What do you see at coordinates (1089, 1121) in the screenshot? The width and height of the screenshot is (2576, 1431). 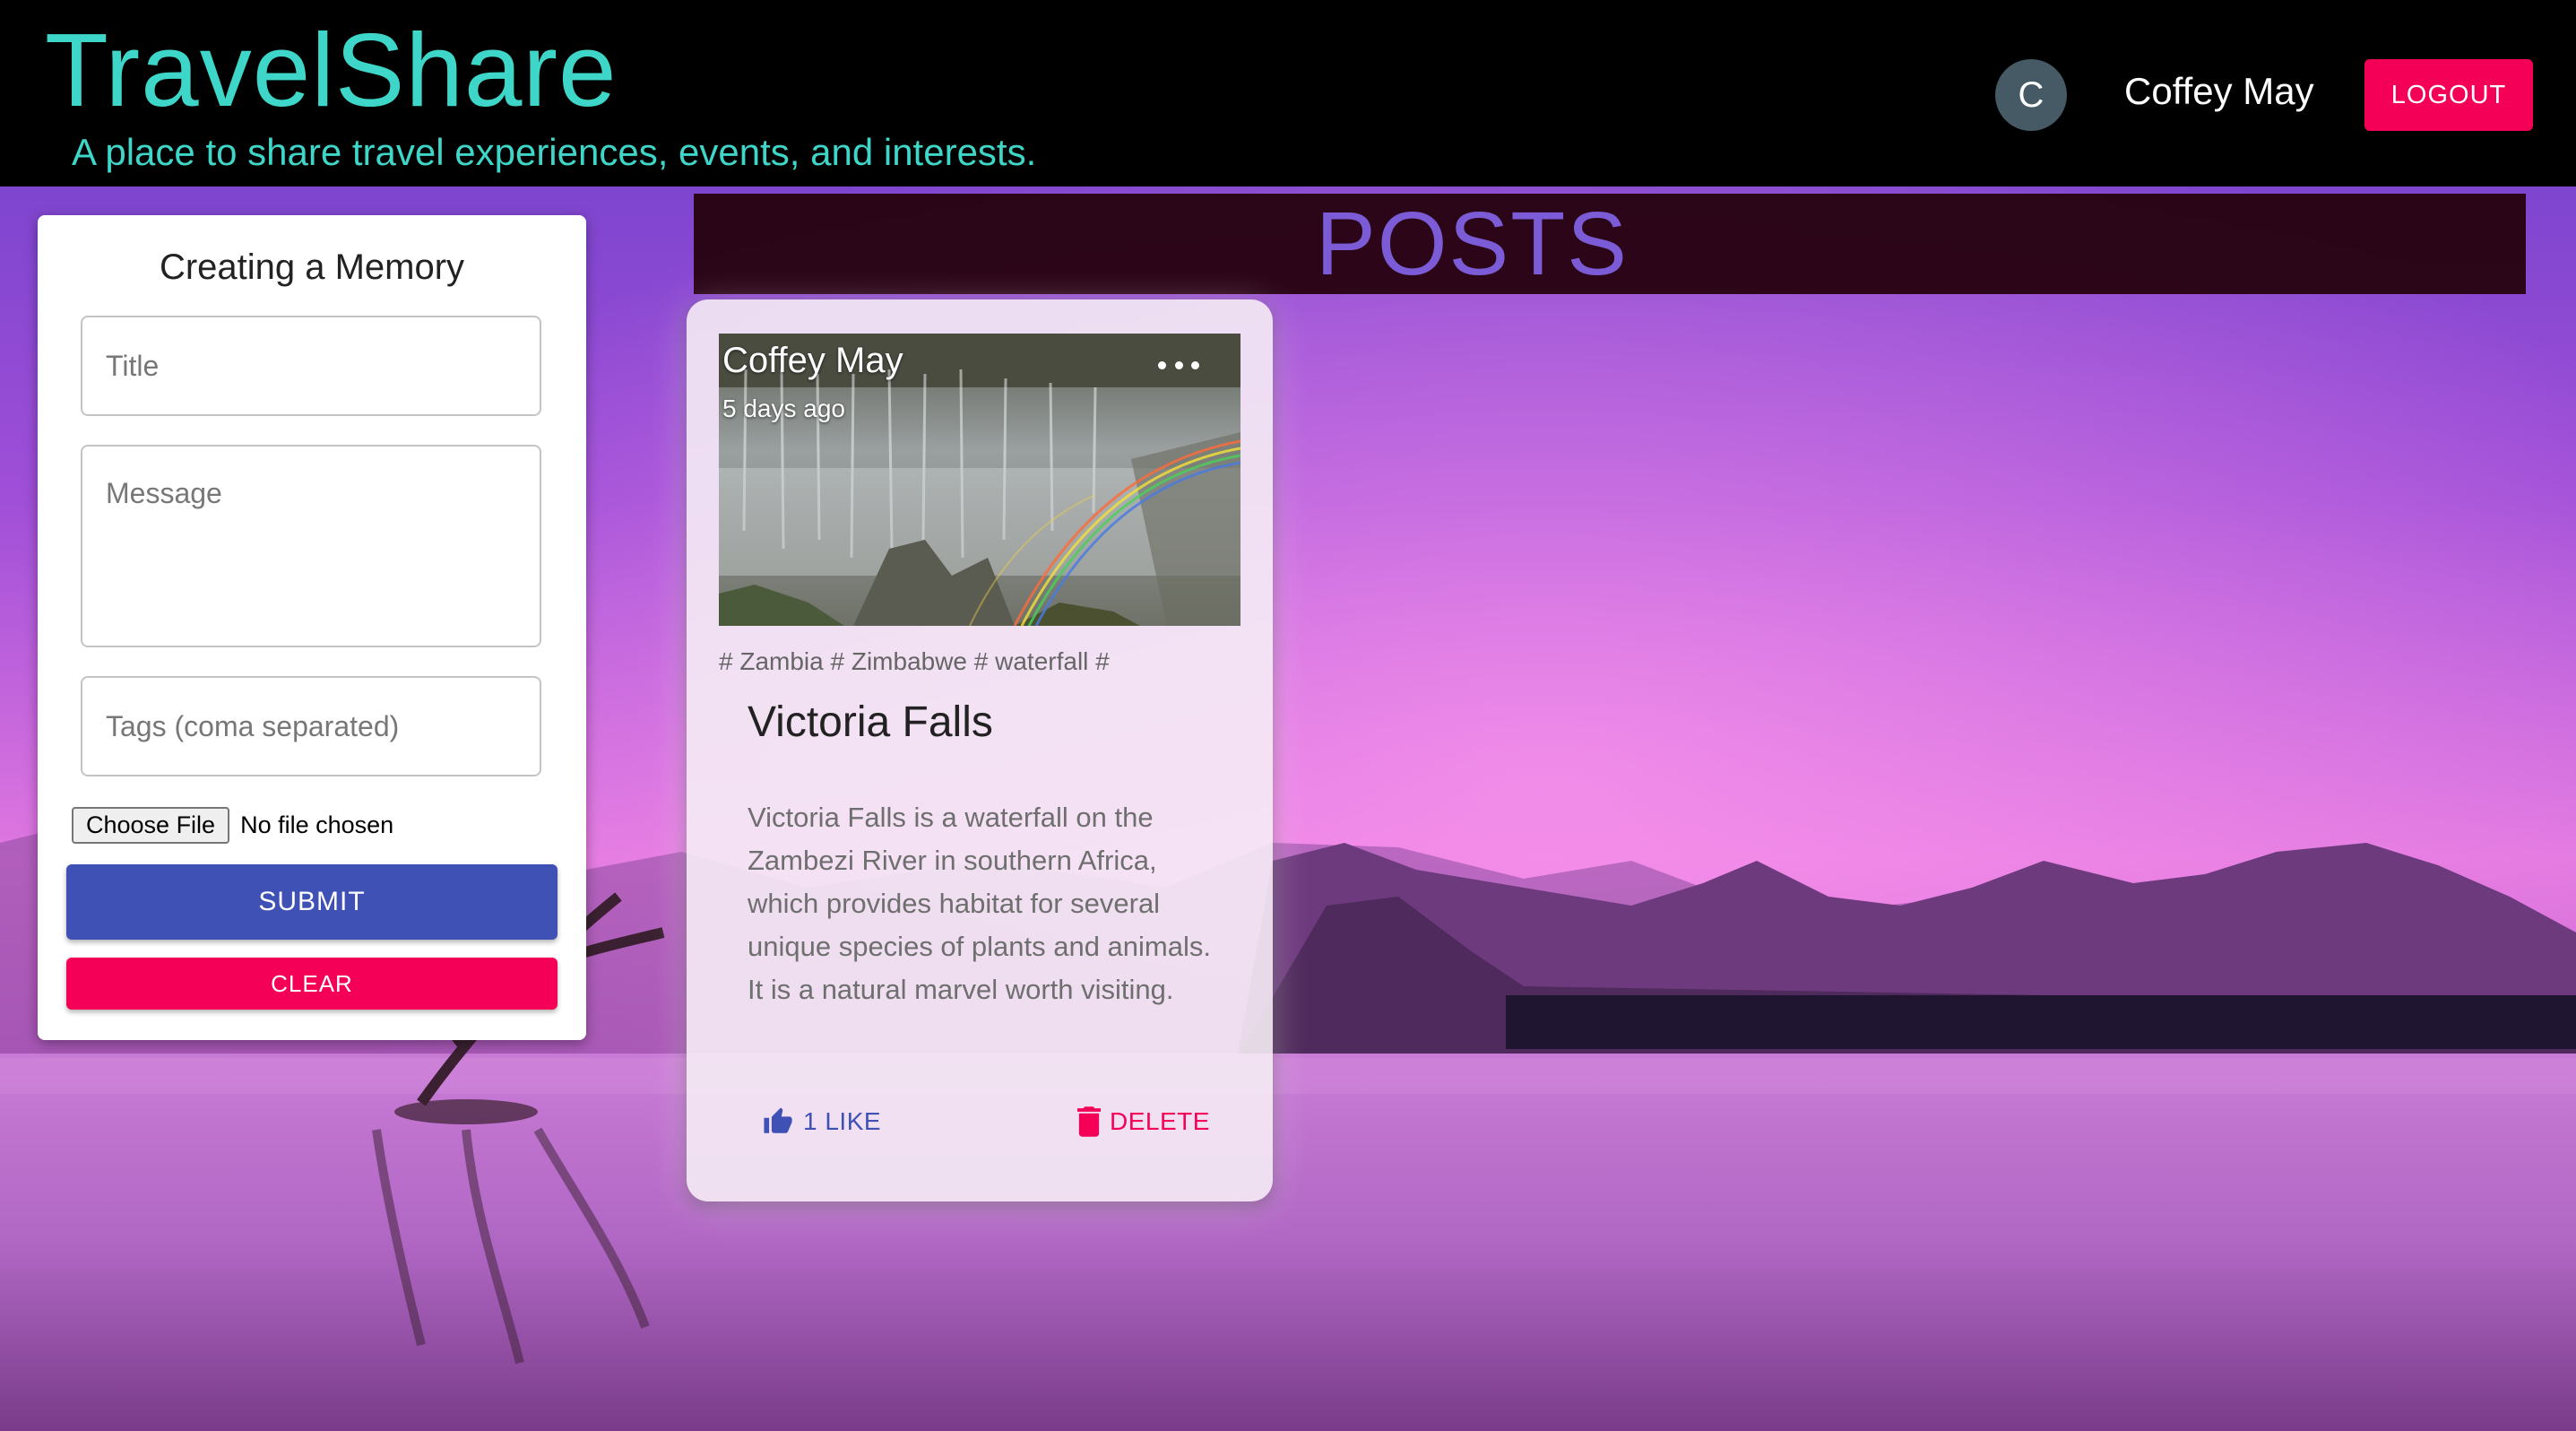 I see `trash-icon` at bounding box center [1089, 1121].